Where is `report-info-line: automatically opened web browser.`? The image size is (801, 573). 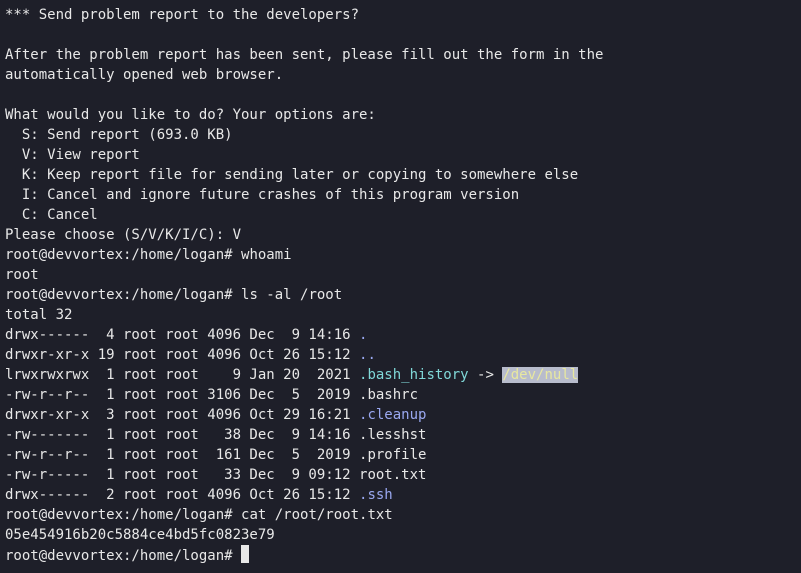
report-info-line: automatically opened web browser. is located at coordinates (144, 75).